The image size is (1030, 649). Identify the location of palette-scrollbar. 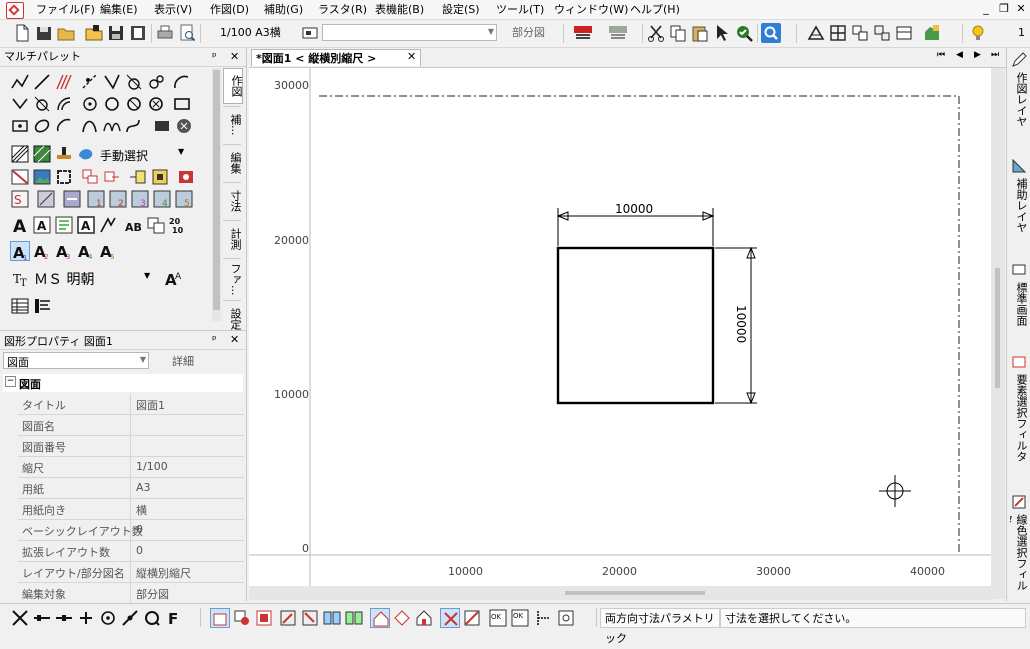
(216, 194).